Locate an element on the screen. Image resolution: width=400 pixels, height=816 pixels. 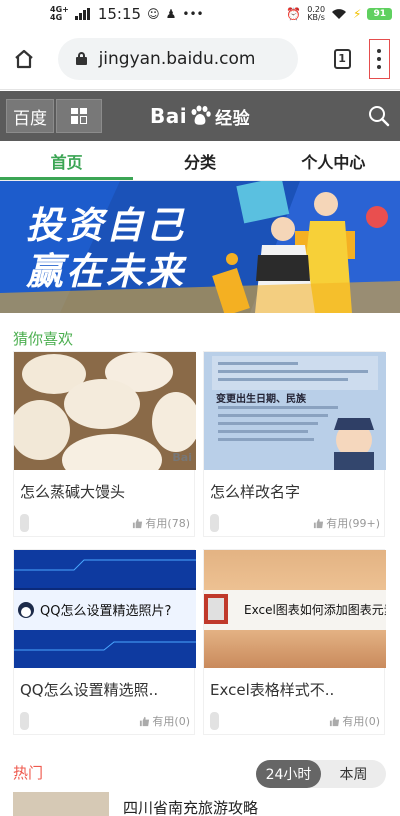
home-button is located at coordinates (24, 59).